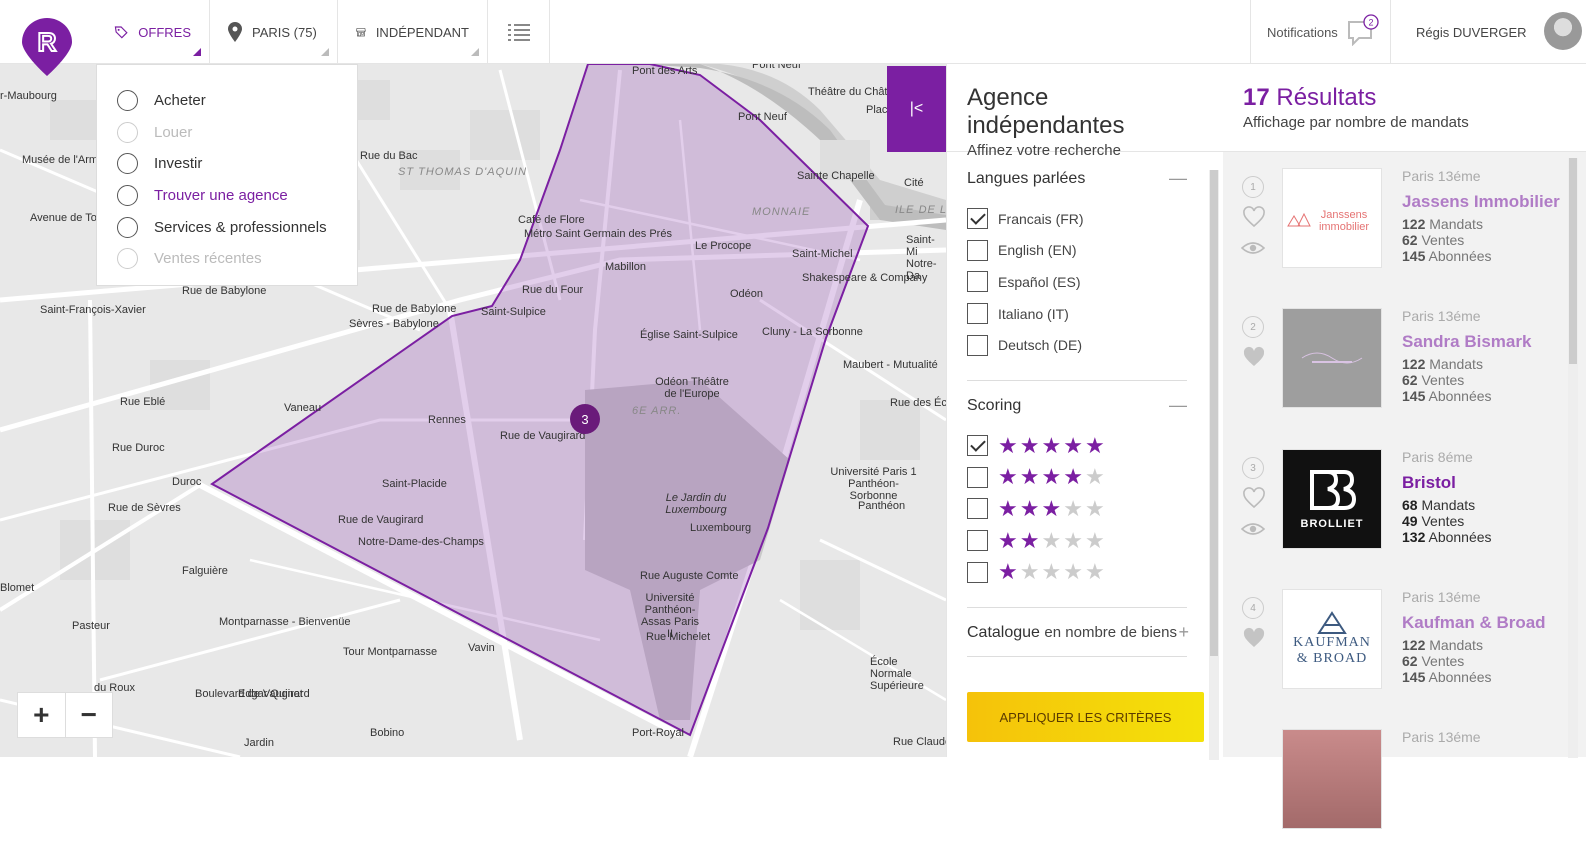 The width and height of the screenshot is (1586, 859). Describe the element at coordinates (762, 117) in the screenshot. I see `map-label: Pont Neuf` at that location.